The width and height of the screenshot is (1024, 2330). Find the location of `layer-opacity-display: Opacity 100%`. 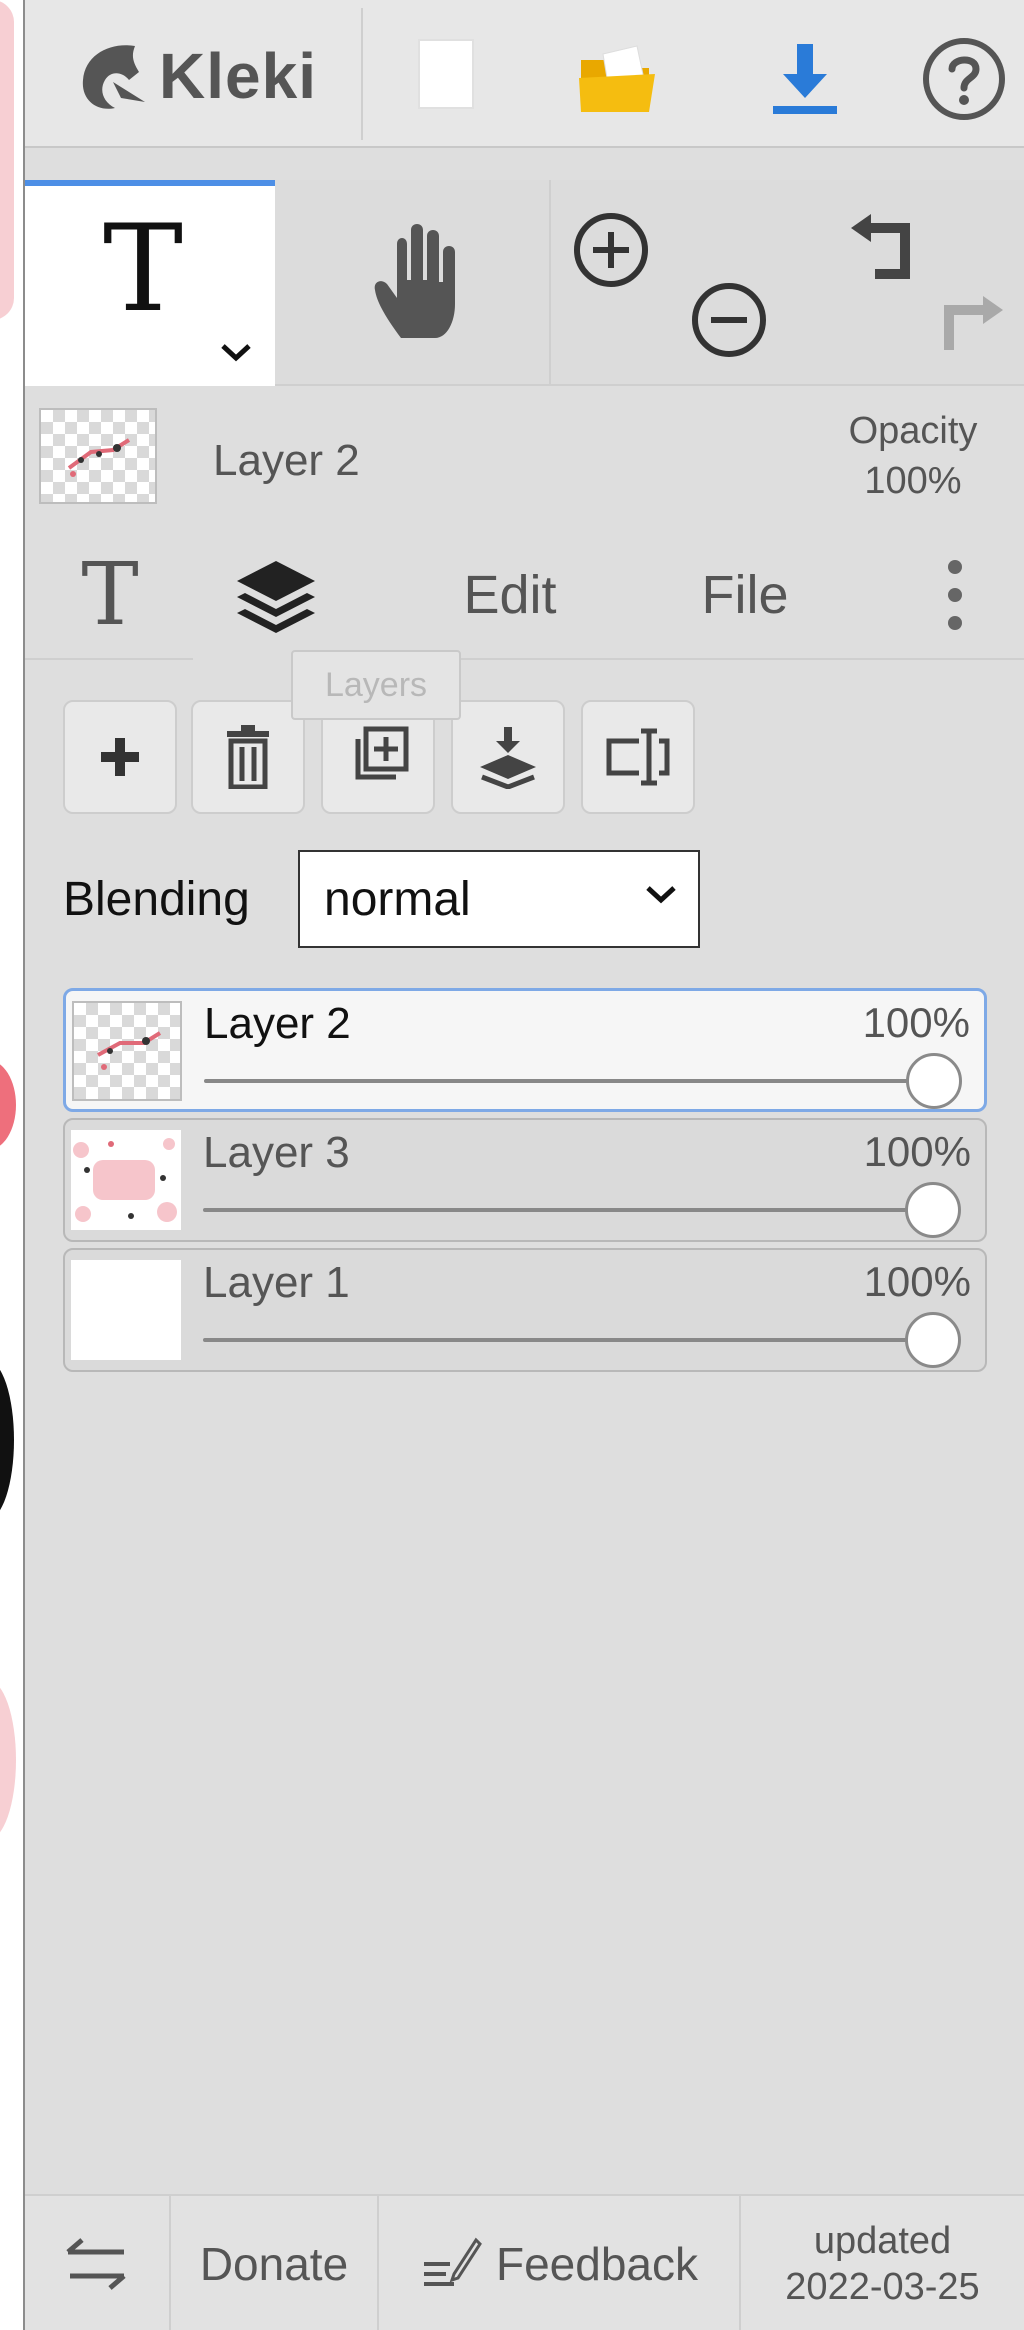

layer-opacity-display: Opacity 100% is located at coordinates (913, 456).